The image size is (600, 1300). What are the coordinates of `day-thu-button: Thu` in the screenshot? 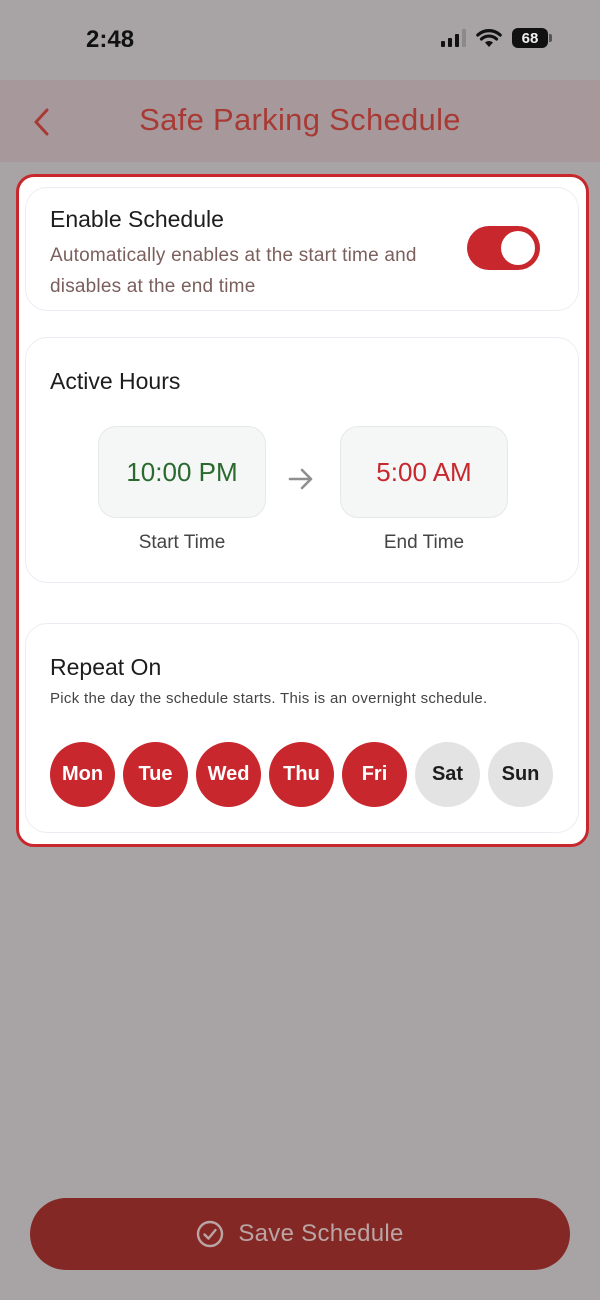 It's located at (301, 774).